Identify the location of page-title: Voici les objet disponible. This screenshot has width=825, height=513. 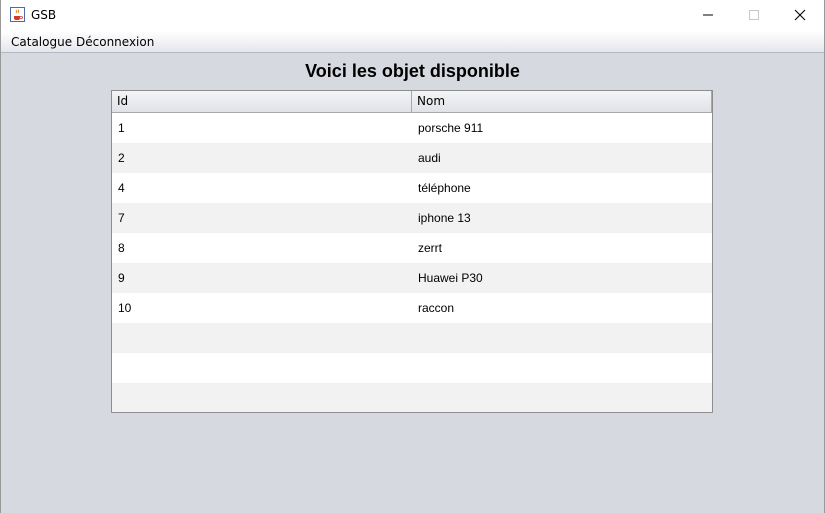
(412, 71).